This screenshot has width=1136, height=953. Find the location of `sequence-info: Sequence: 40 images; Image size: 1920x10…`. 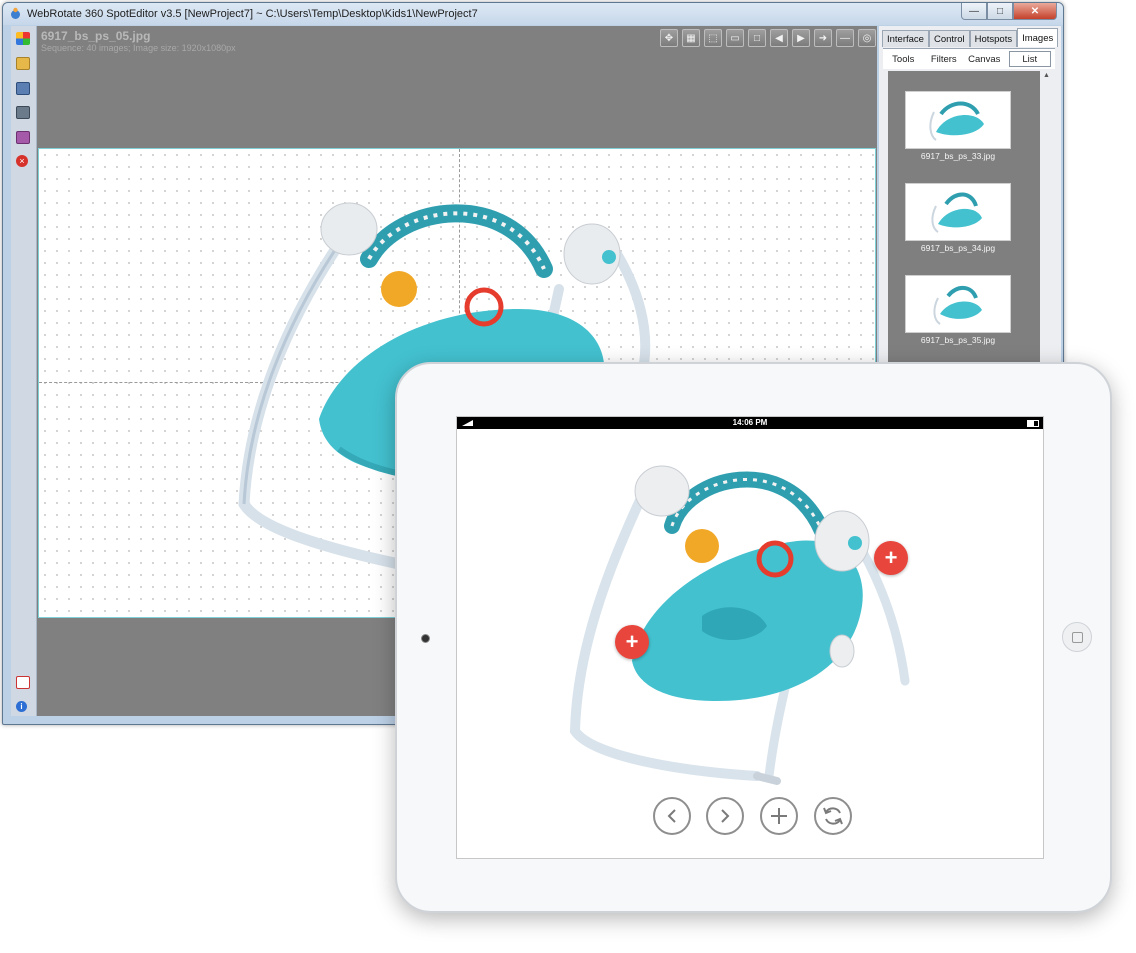

sequence-info: Sequence: 40 images; Image size: 1920x10… is located at coordinates (138, 48).